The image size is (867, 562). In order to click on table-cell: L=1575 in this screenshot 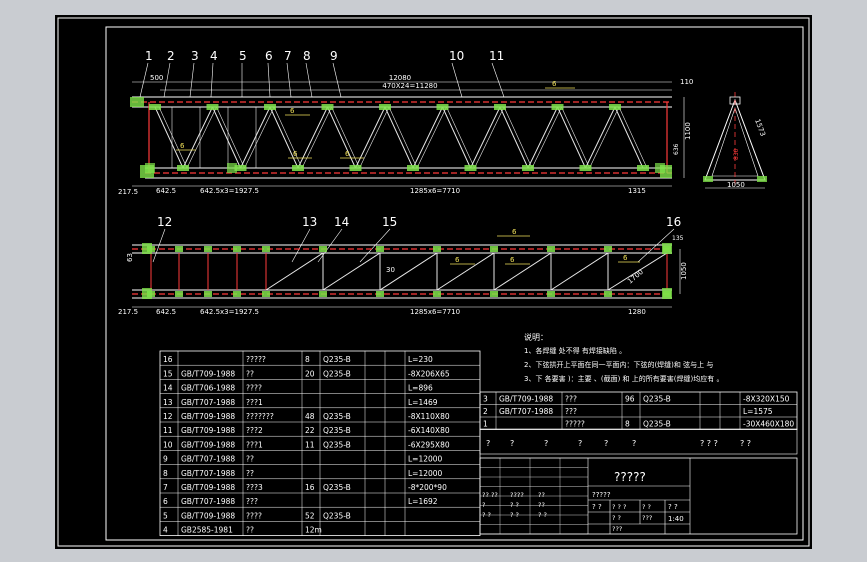, I will do `click(758, 411)`.